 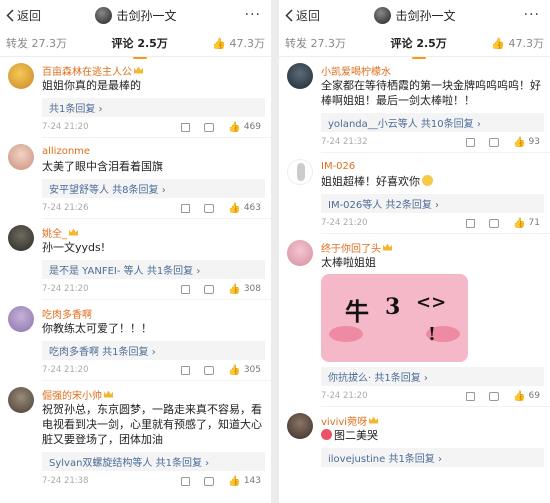 What do you see at coordinates (153, 461) in the screenshot?
I see `reply-summary: Sylvan双螺旋结构等人 共1条回复 ›` at bounding box center [153, 461].